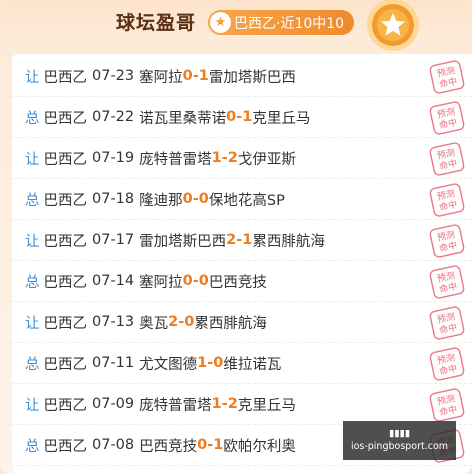  I want to click on away-team: 雷加塔斯巴西, so click(252, 77).